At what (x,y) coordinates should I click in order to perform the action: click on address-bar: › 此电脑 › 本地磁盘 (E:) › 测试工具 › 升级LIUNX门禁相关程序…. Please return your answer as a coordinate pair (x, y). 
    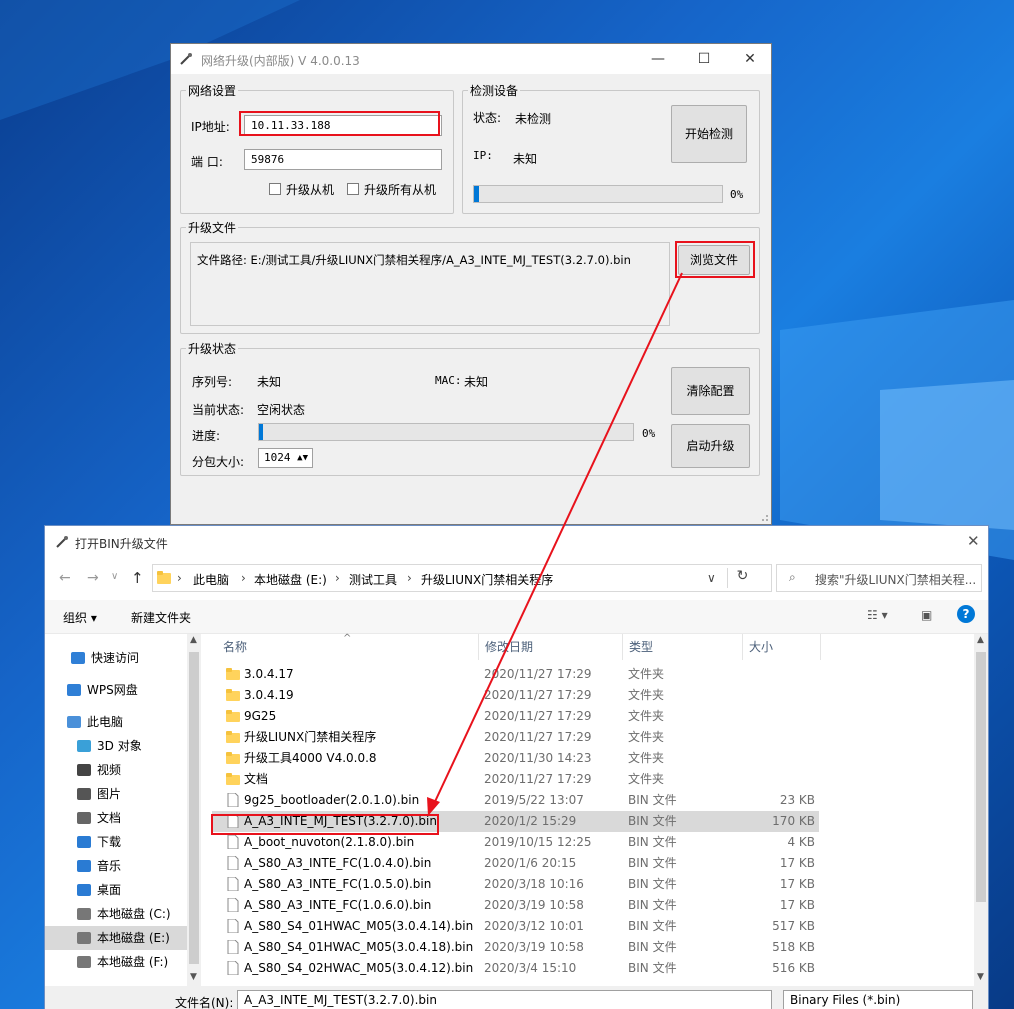
    Looking at the image, I should click on (462, 578).